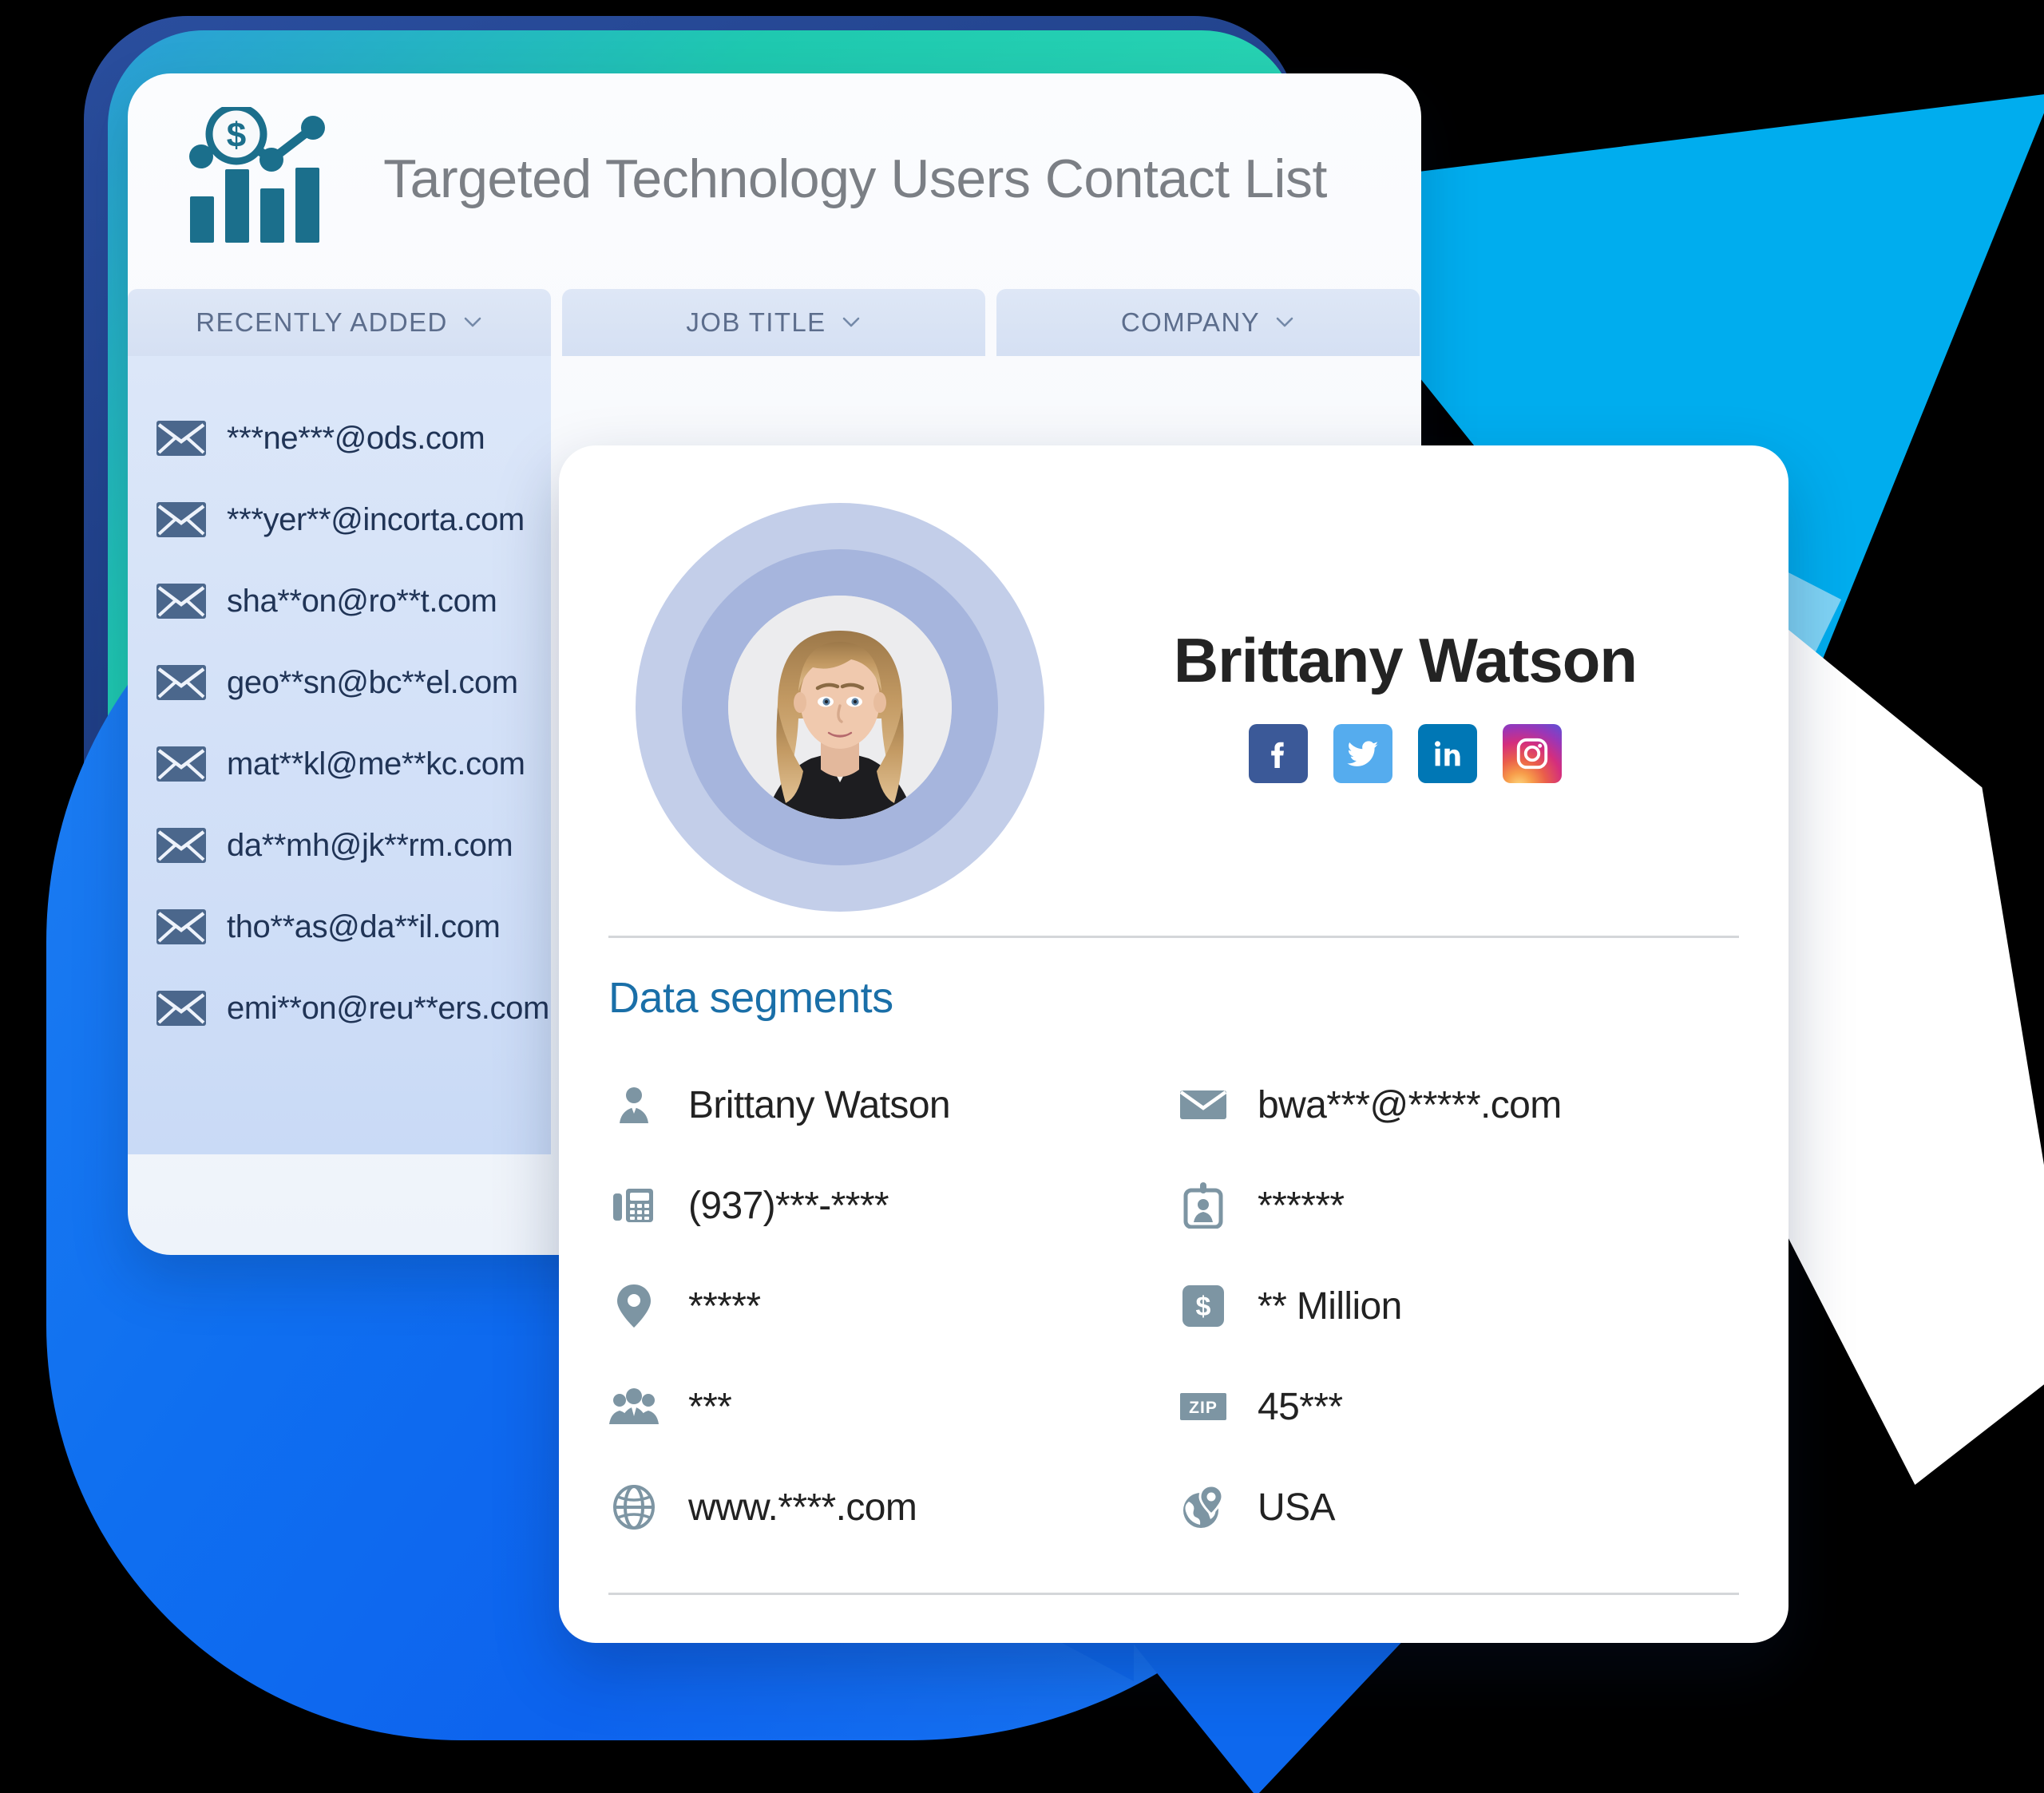 Image resolution: width=2044 pixels, height=1793 pixels. I want to click on segment-value: ** Million, so click(1330, 1306).